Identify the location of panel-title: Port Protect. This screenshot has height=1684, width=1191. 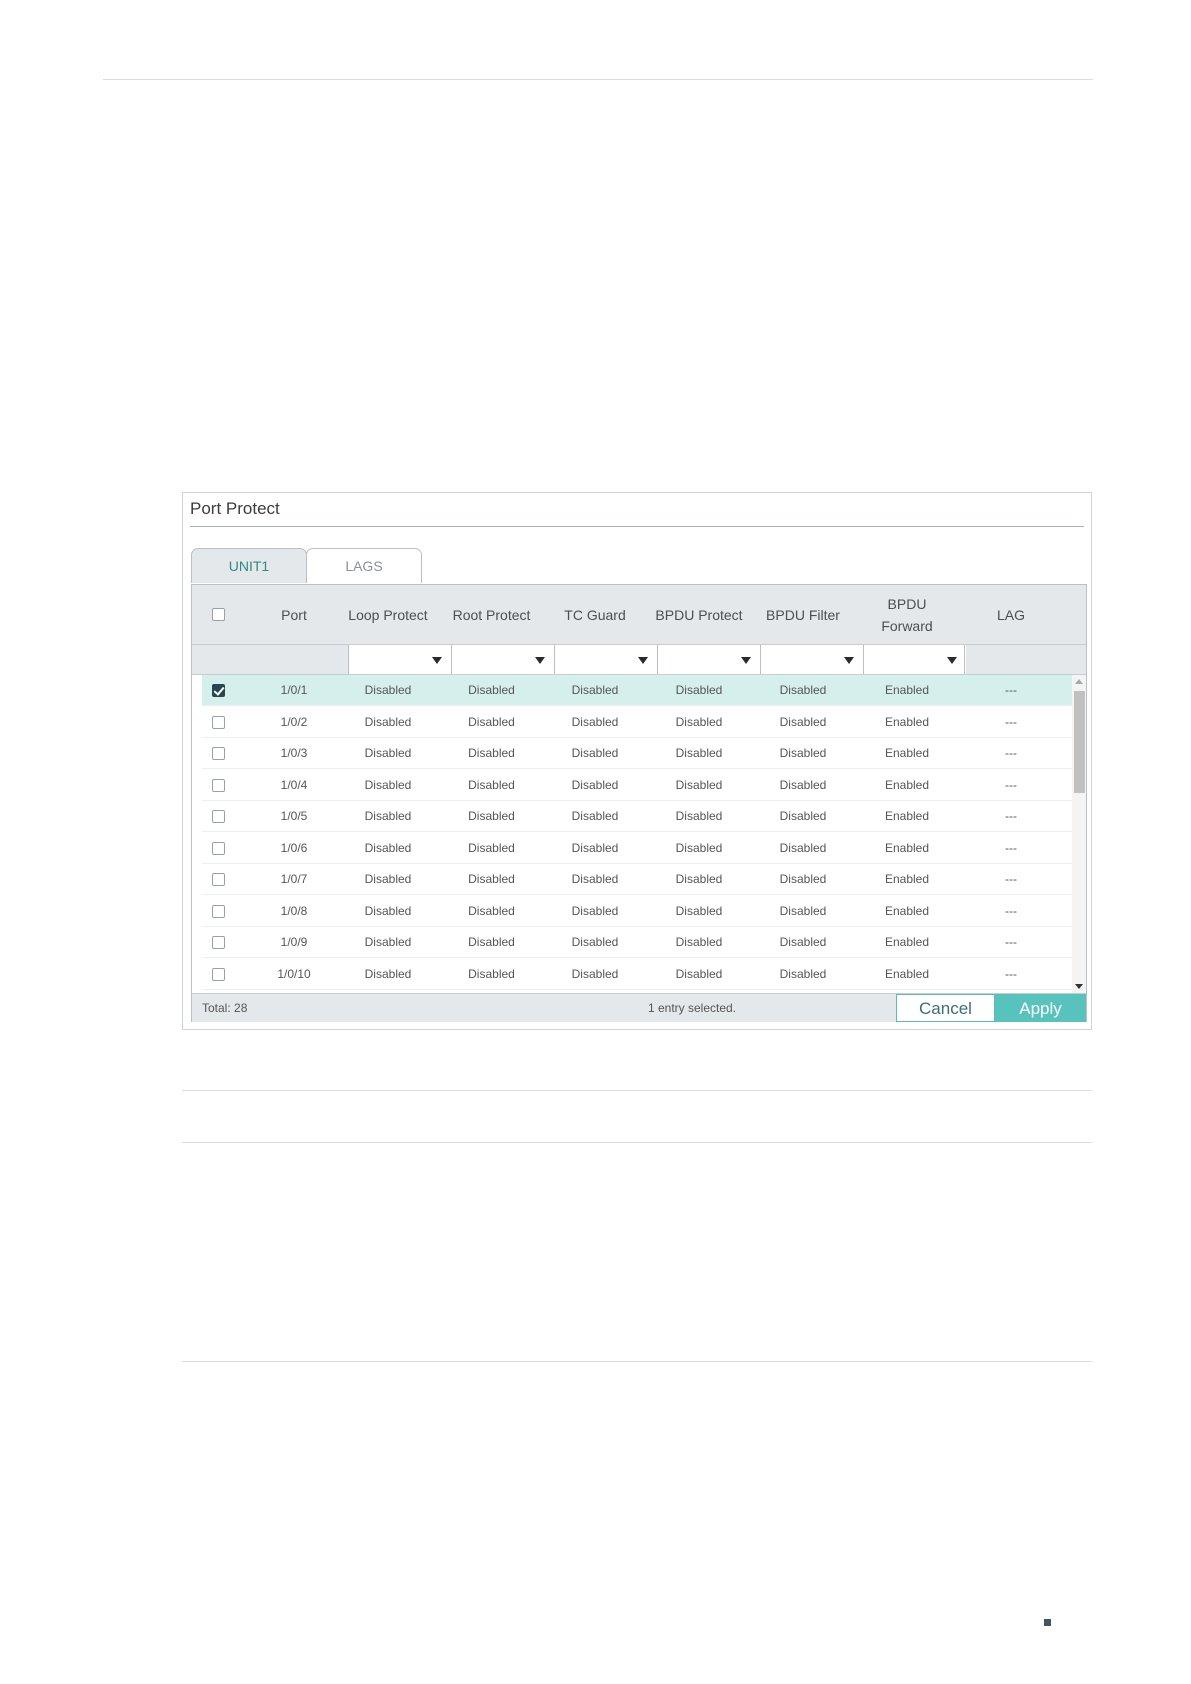
(235, 508).